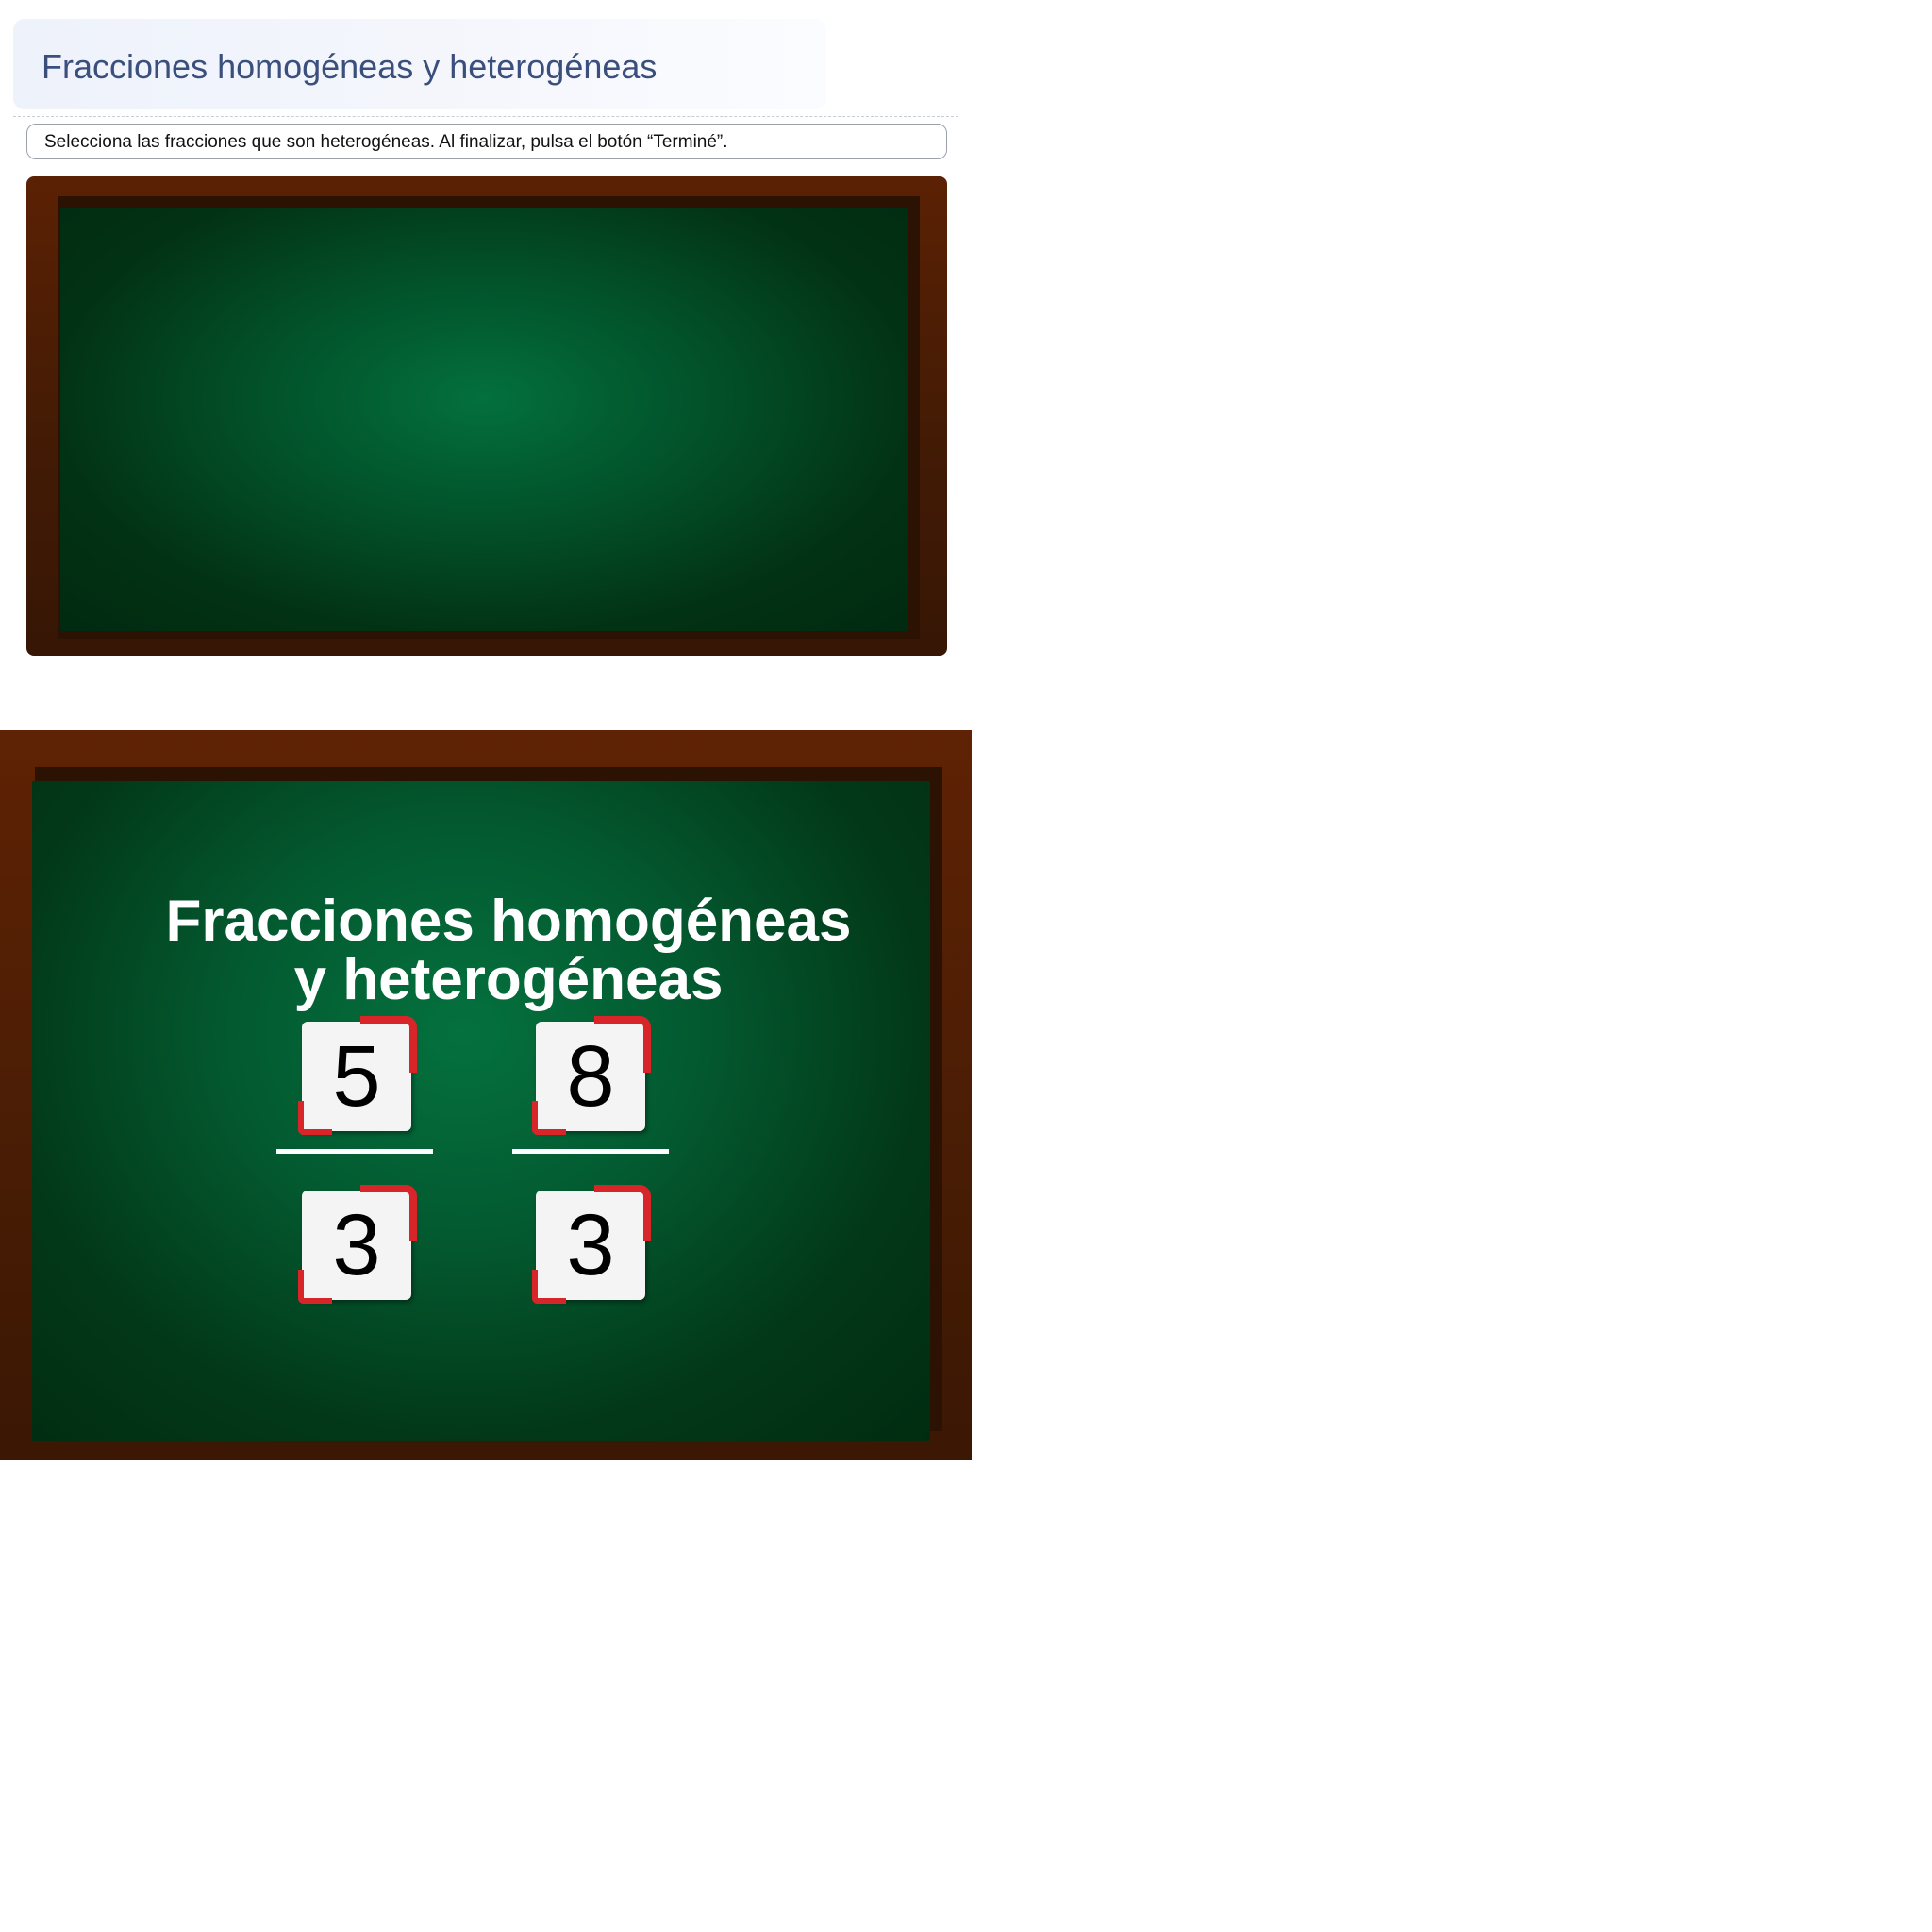 Image resolution: width=1932 pixels, height=1932 pixels. Describe the element at coordinates (485, 117) in the screenshot. I see `header-divider` at that location.